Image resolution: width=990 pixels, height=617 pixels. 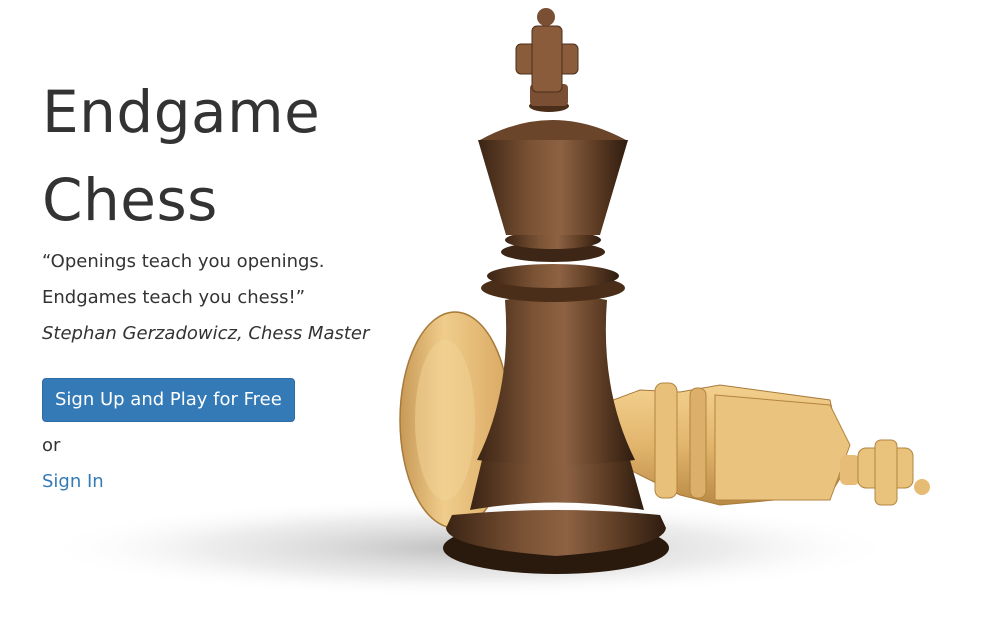 I want to click on or-text: or, so click(x=51, y=445).